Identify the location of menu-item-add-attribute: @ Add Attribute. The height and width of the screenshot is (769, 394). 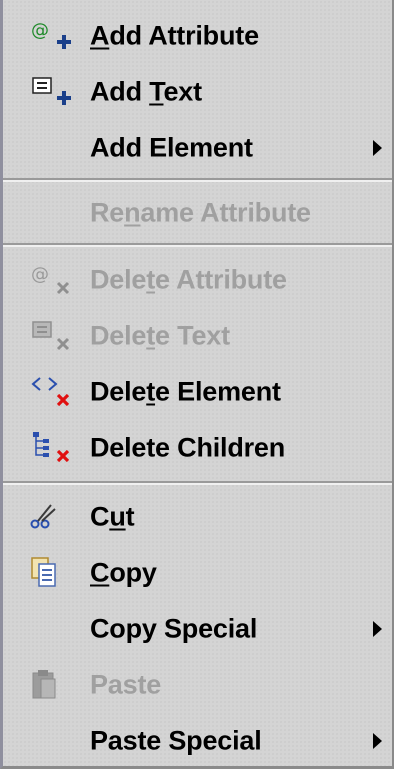
(197, 36).